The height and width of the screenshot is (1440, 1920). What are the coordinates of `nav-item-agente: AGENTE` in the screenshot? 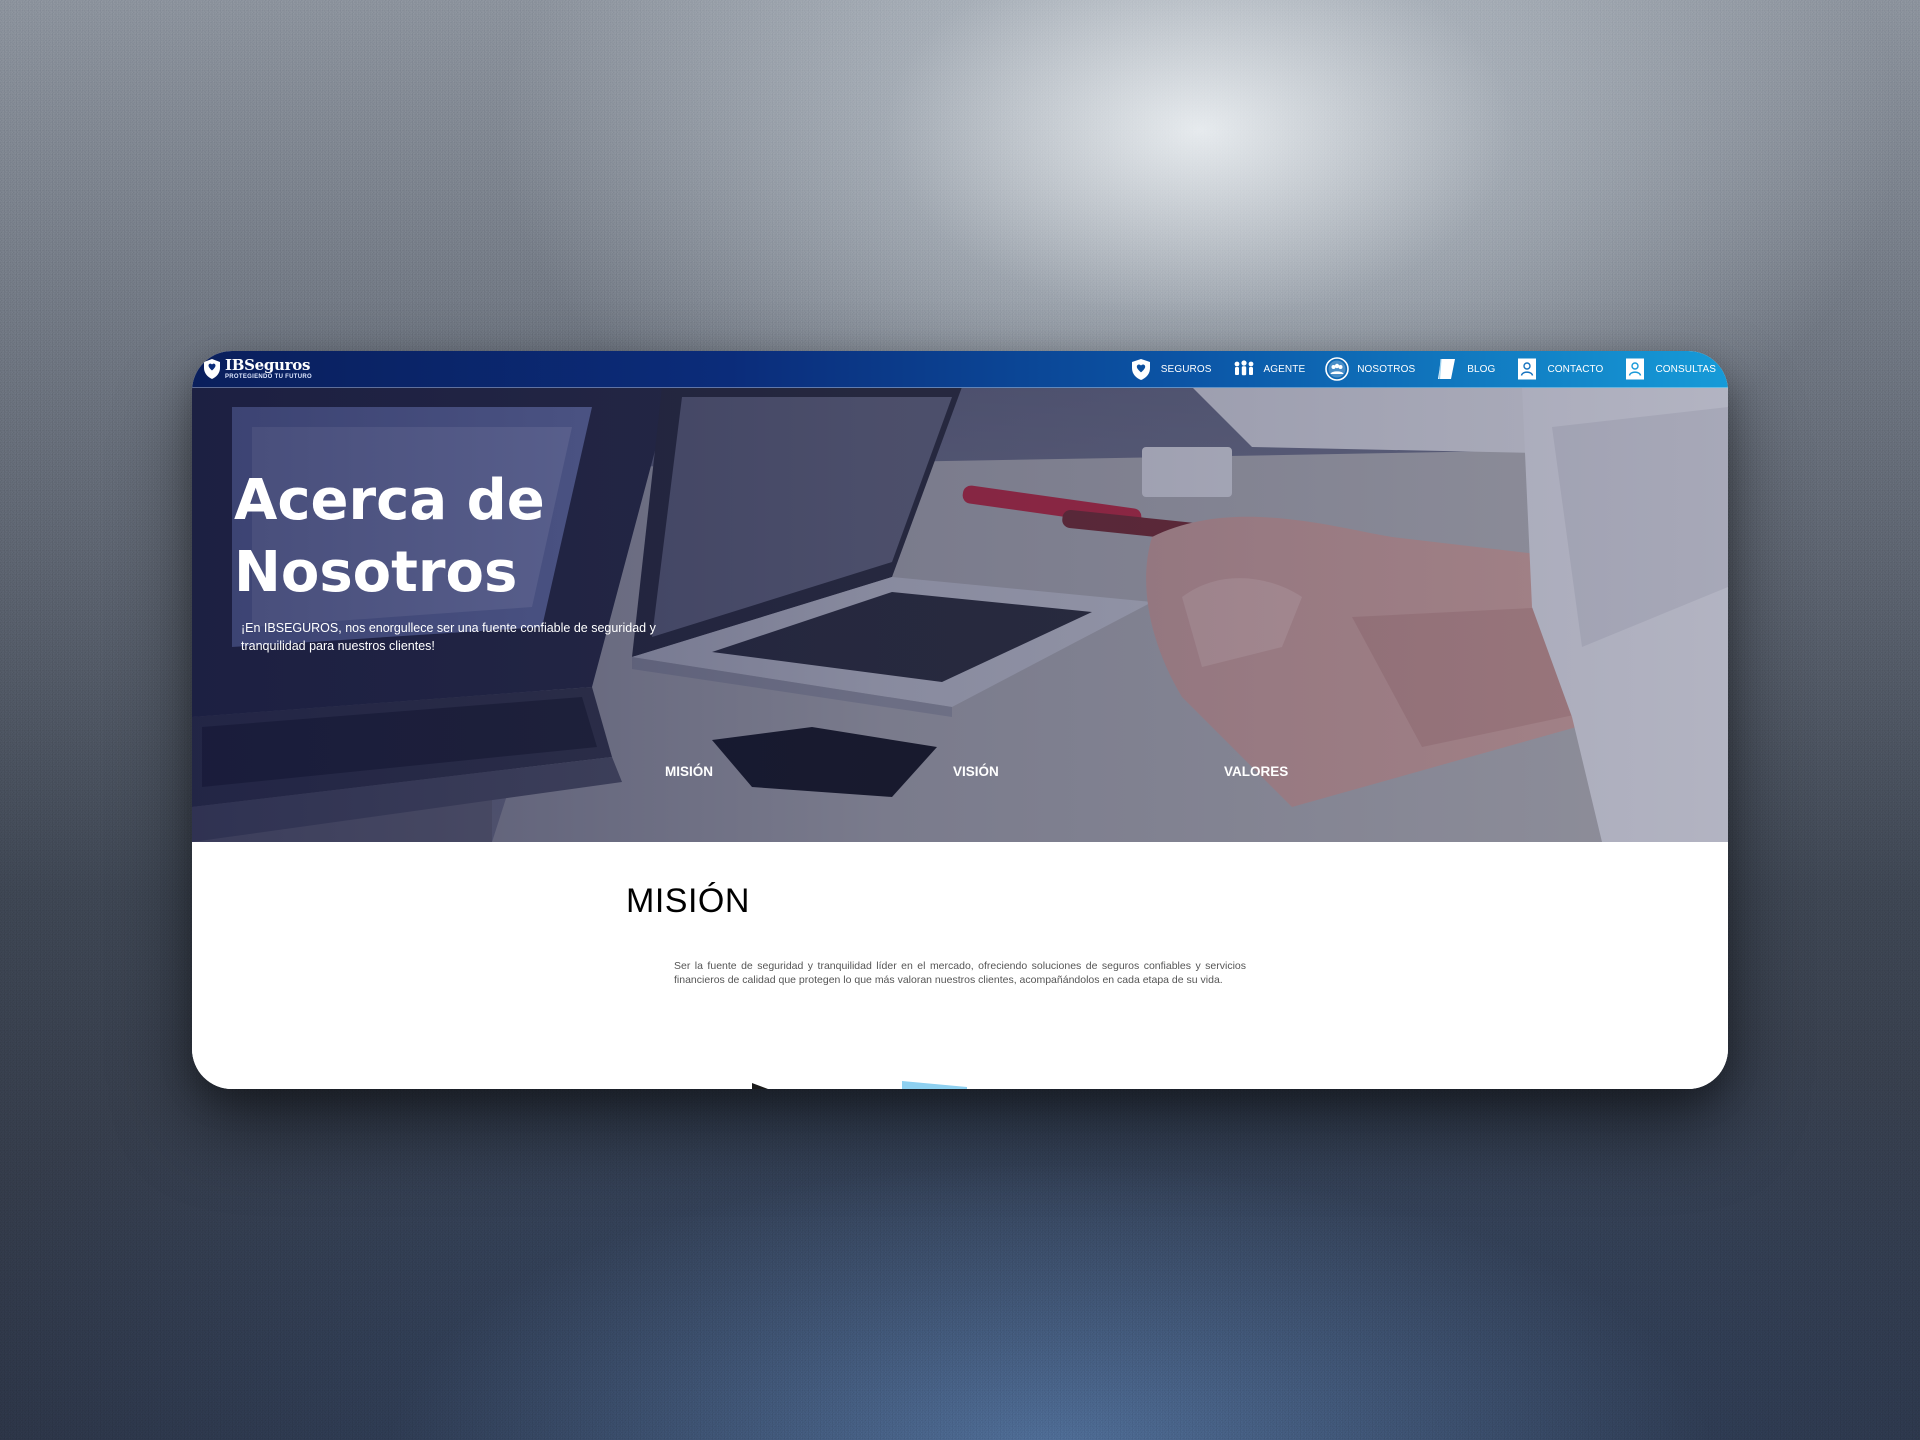 It's located at (1269, 369).